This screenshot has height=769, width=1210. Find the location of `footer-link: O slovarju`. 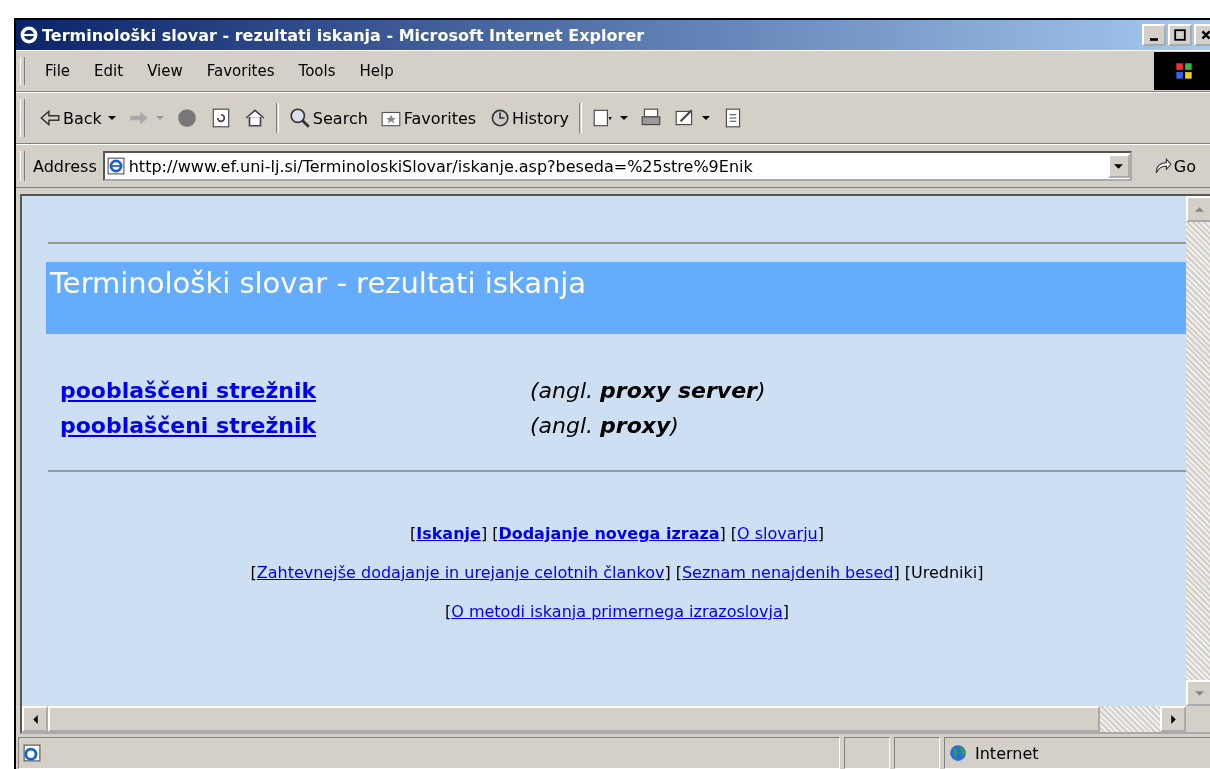

footer-link: O slovarju is located at coordinates (777, 533).